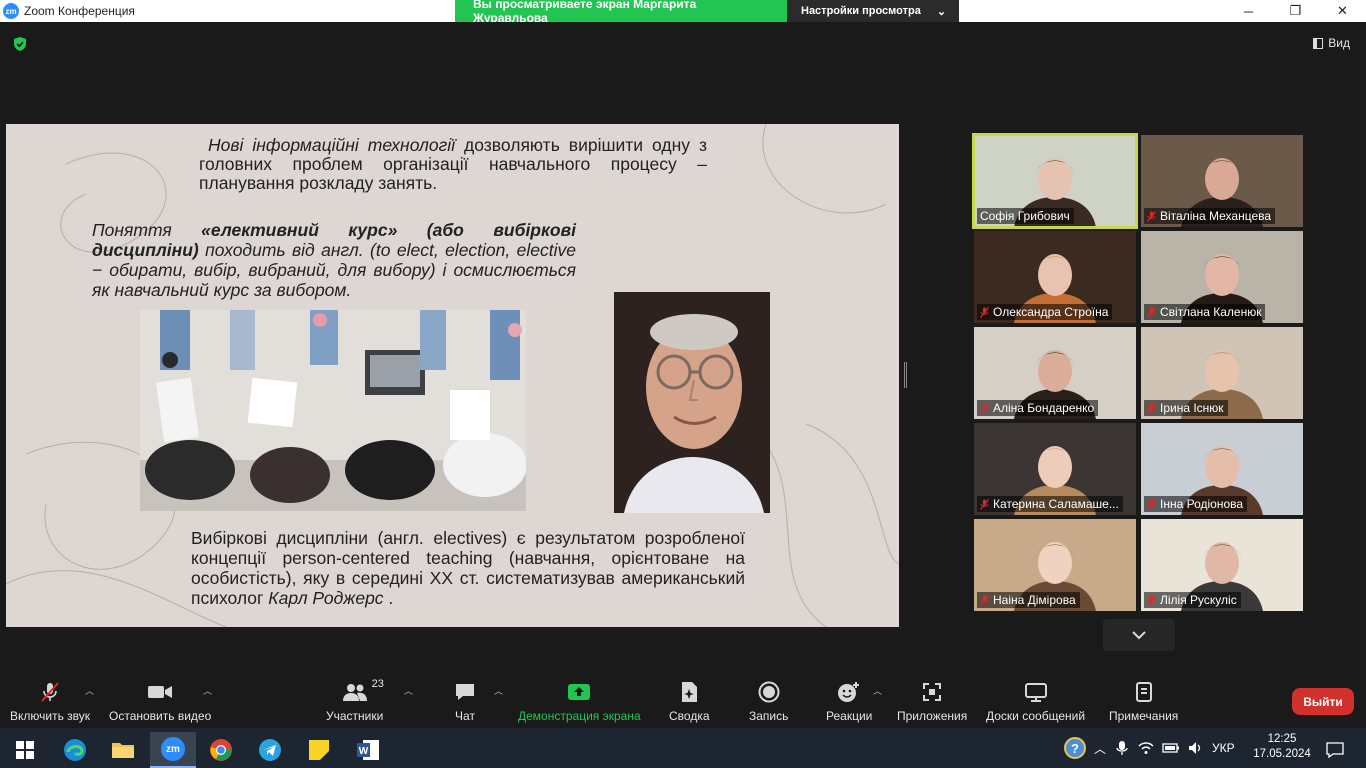 The width and height of the screenshot is (1366, 768). What do you see at coordinates (355, 700) in the screenshot?
I see `participants-button: 23 Участники` at bounding box center [355, 700].